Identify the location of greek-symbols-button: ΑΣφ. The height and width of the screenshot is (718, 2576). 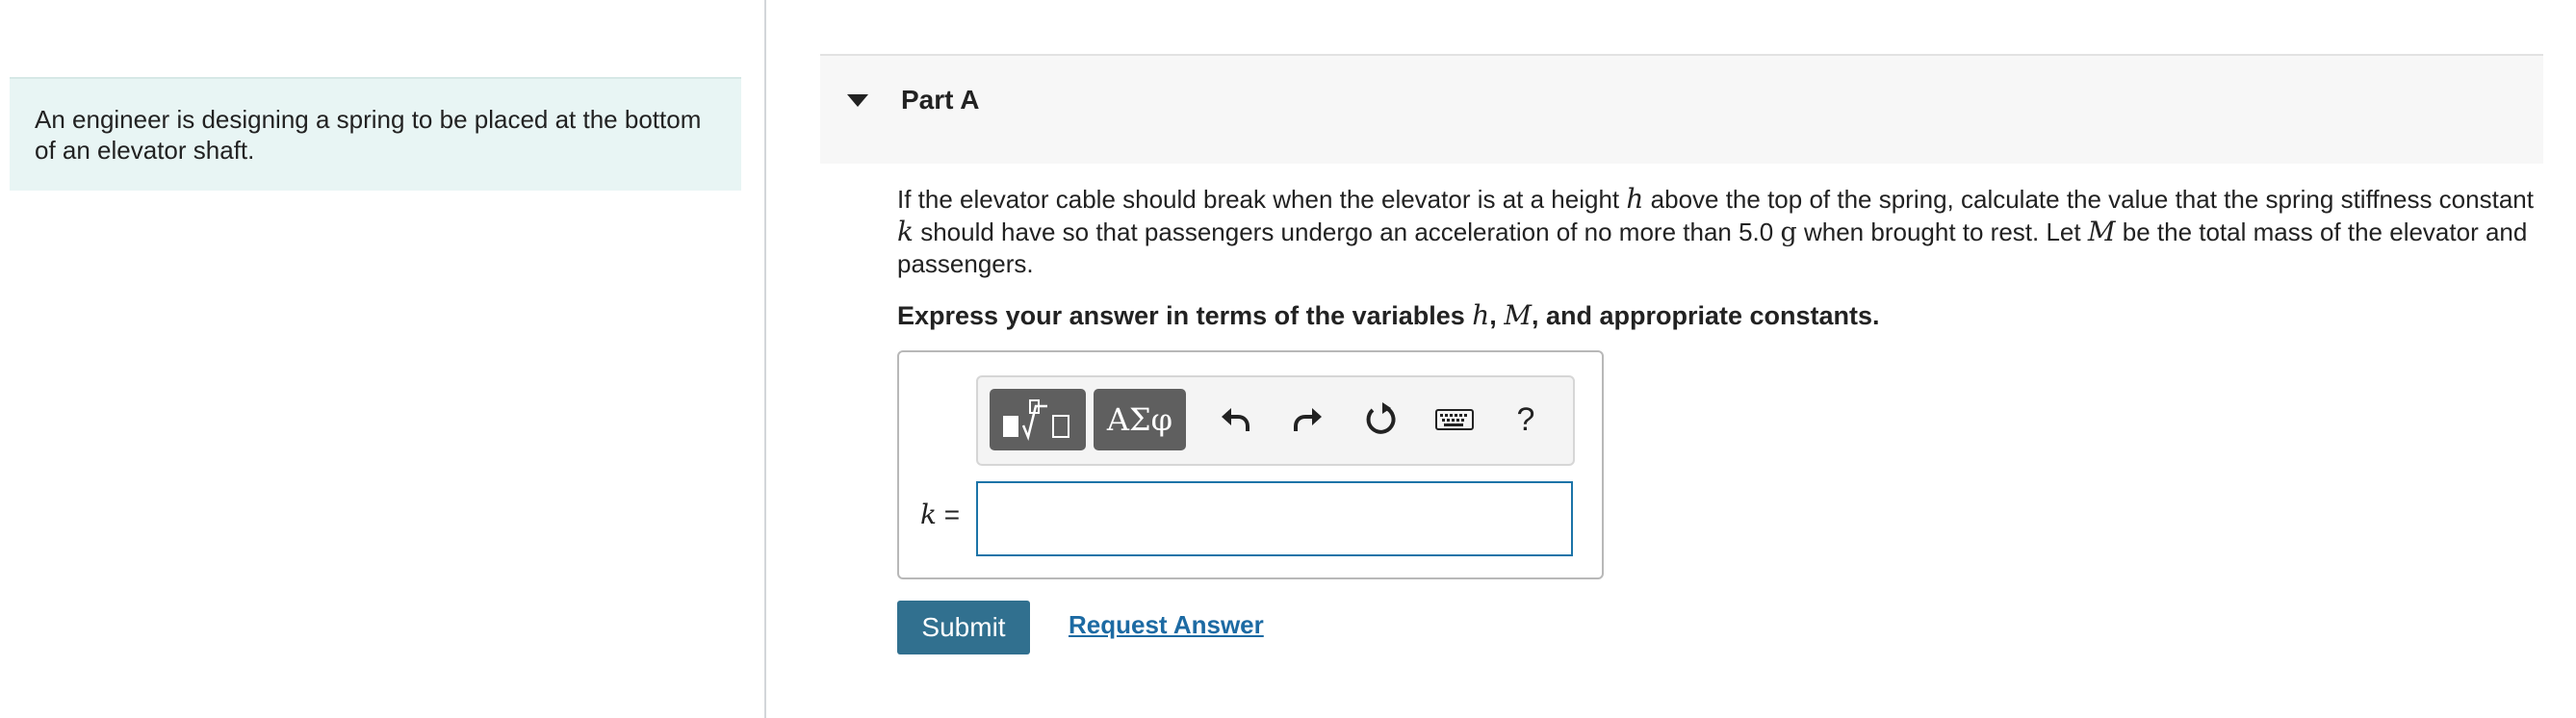
(1140, 420).